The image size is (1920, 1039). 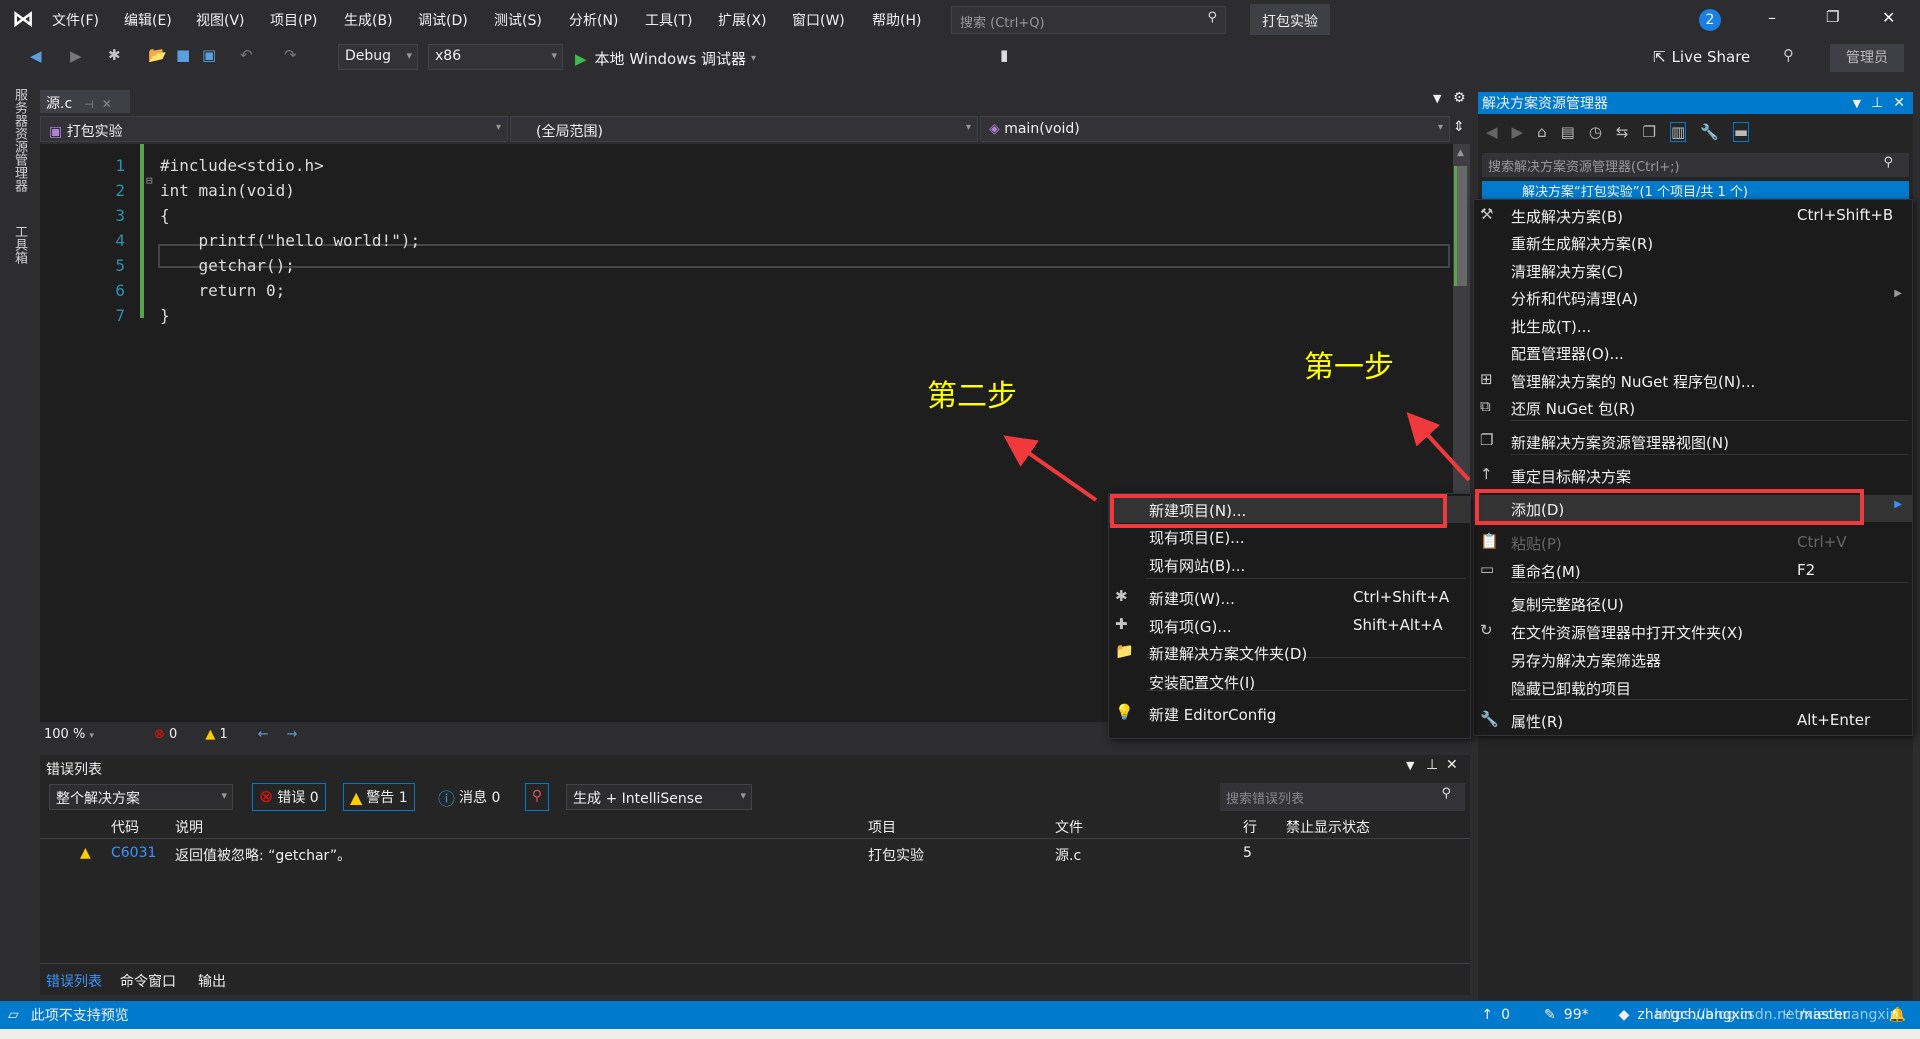 What do you see at coordinates (1487, 1015) in the screenshot?
I see `up-arrow-icon: ↑` at bounding box center [1487, 1015].